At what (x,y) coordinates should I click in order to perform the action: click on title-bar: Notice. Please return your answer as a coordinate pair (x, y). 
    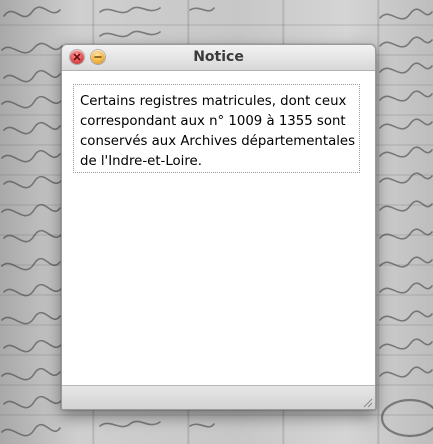
    Looking at the image, I should click on (218, 58).